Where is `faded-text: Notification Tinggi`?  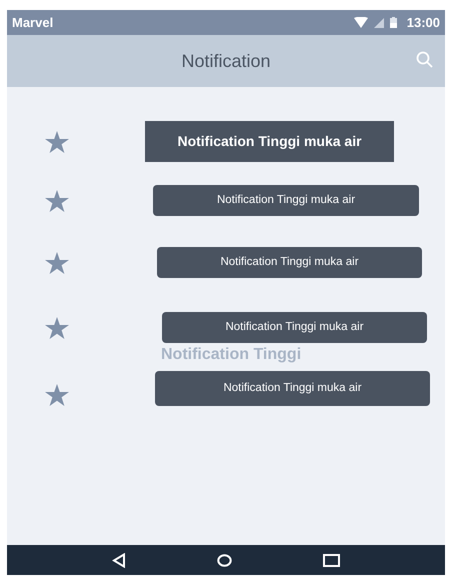
faded-text: Notification Tinggi is located at coordinates (231, 355).